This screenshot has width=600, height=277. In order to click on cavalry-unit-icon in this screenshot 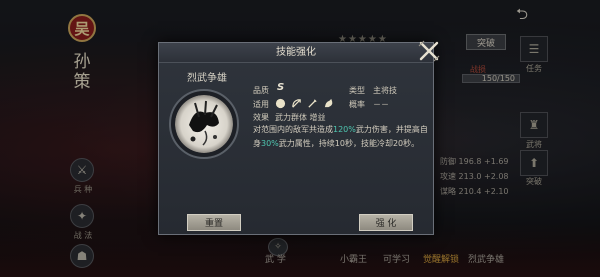, I will do `click(328, 103)`.